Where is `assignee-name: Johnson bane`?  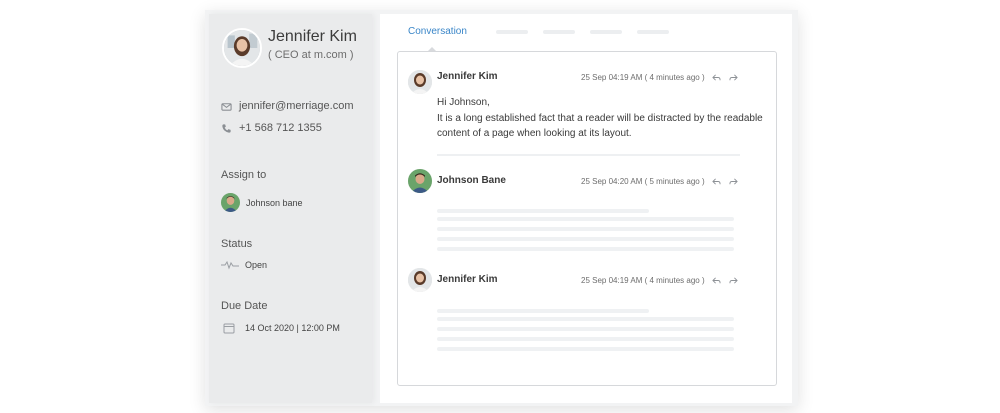 assignee-name: Johnson bane is located at coordinates (274, 203).